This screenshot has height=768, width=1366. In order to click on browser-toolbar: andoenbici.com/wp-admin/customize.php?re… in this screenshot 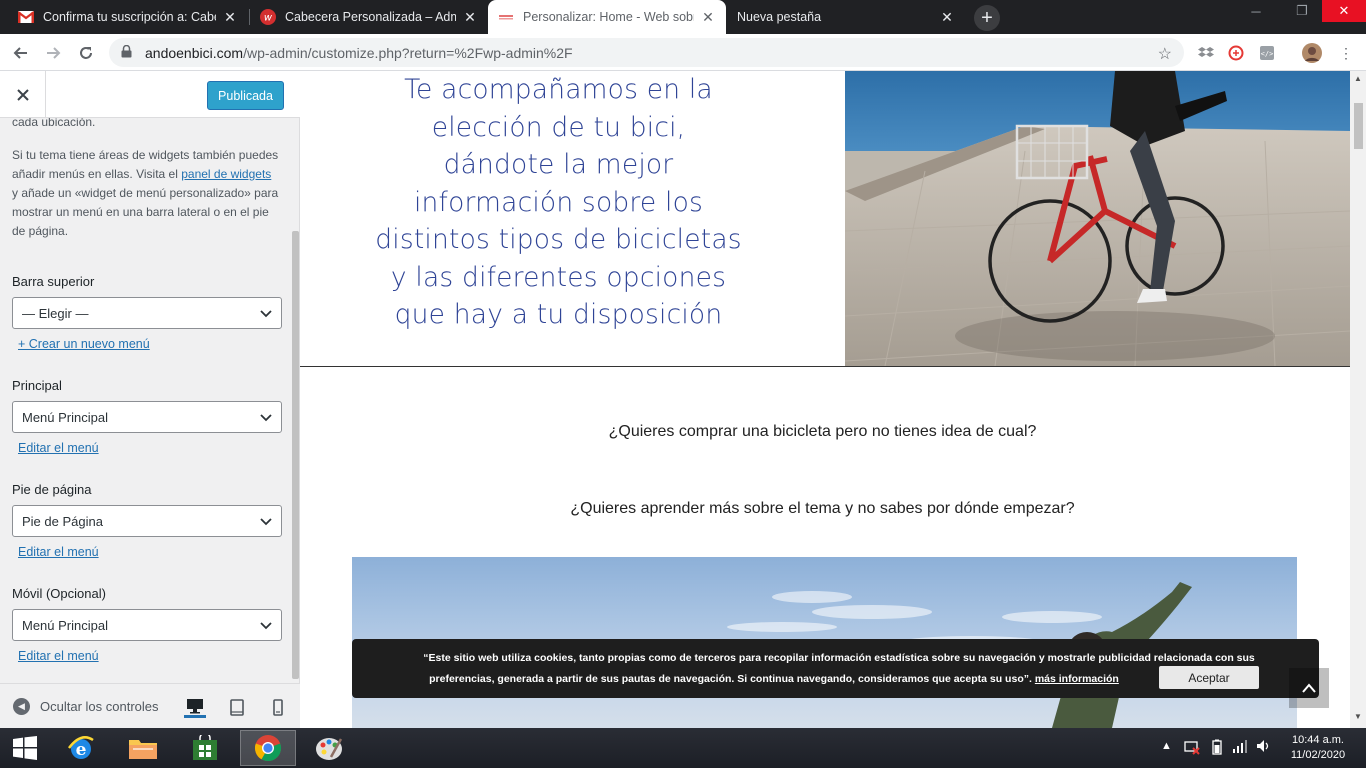, I will do `click(683, 52)`.